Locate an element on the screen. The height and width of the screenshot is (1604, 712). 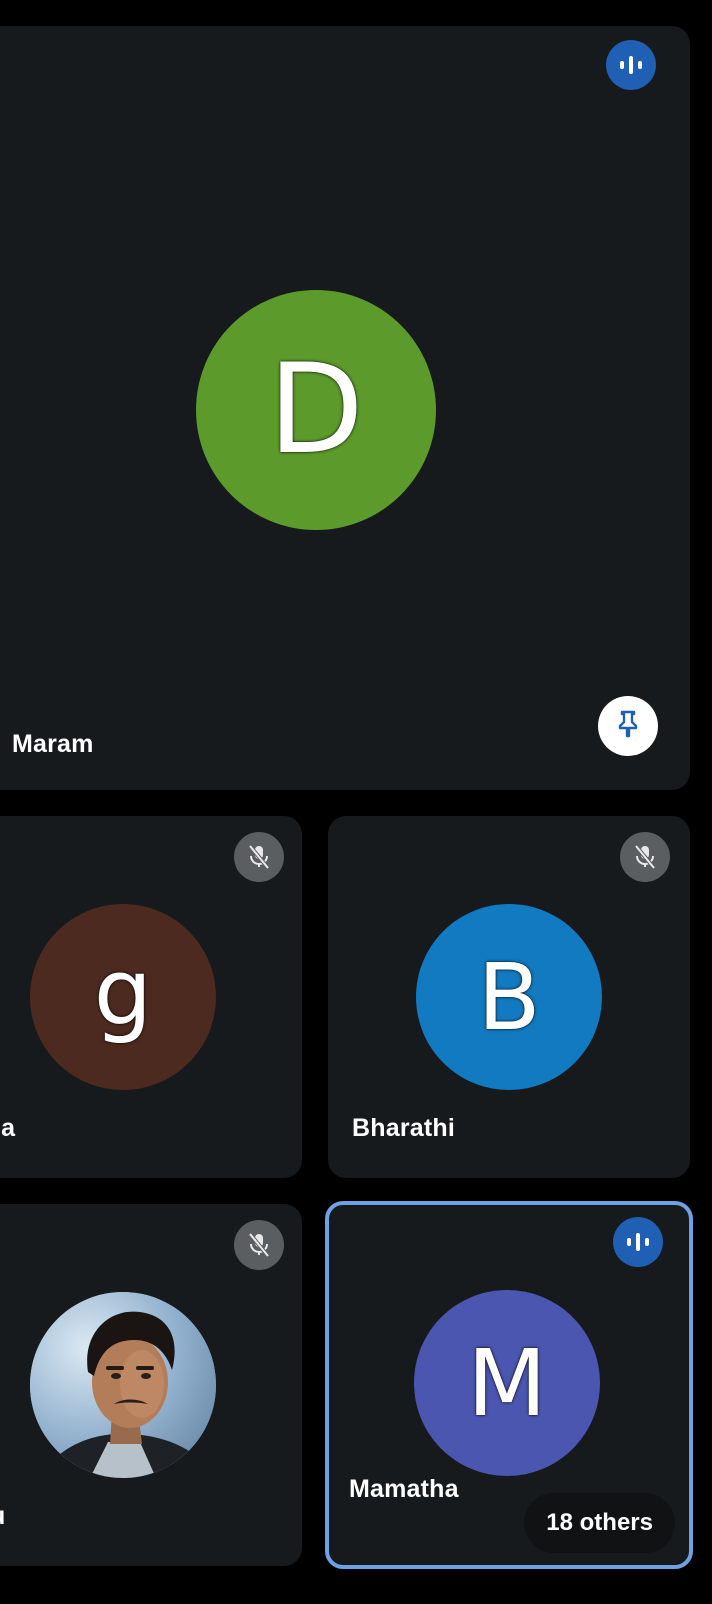
others-chip: 18 others is located at coordinates (599, 1523).